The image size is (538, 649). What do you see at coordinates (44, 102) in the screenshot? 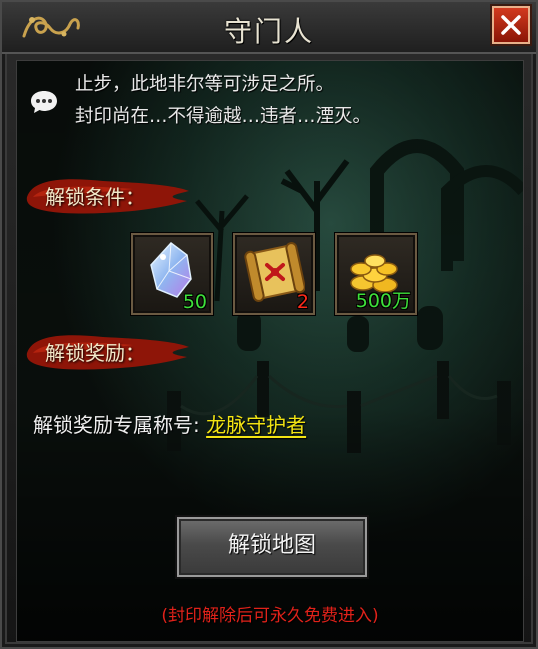
I see `chat-bubble-icon` at bounding box center [44, 102].